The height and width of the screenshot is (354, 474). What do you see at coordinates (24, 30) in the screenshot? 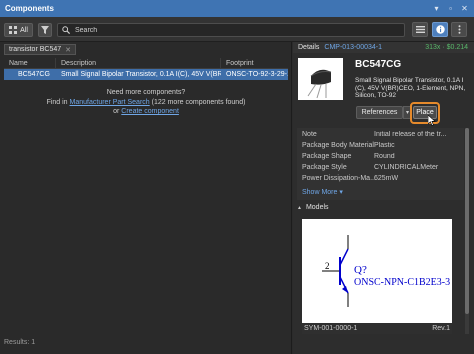
I see `all-label: All` at bounding box center [24, 30].